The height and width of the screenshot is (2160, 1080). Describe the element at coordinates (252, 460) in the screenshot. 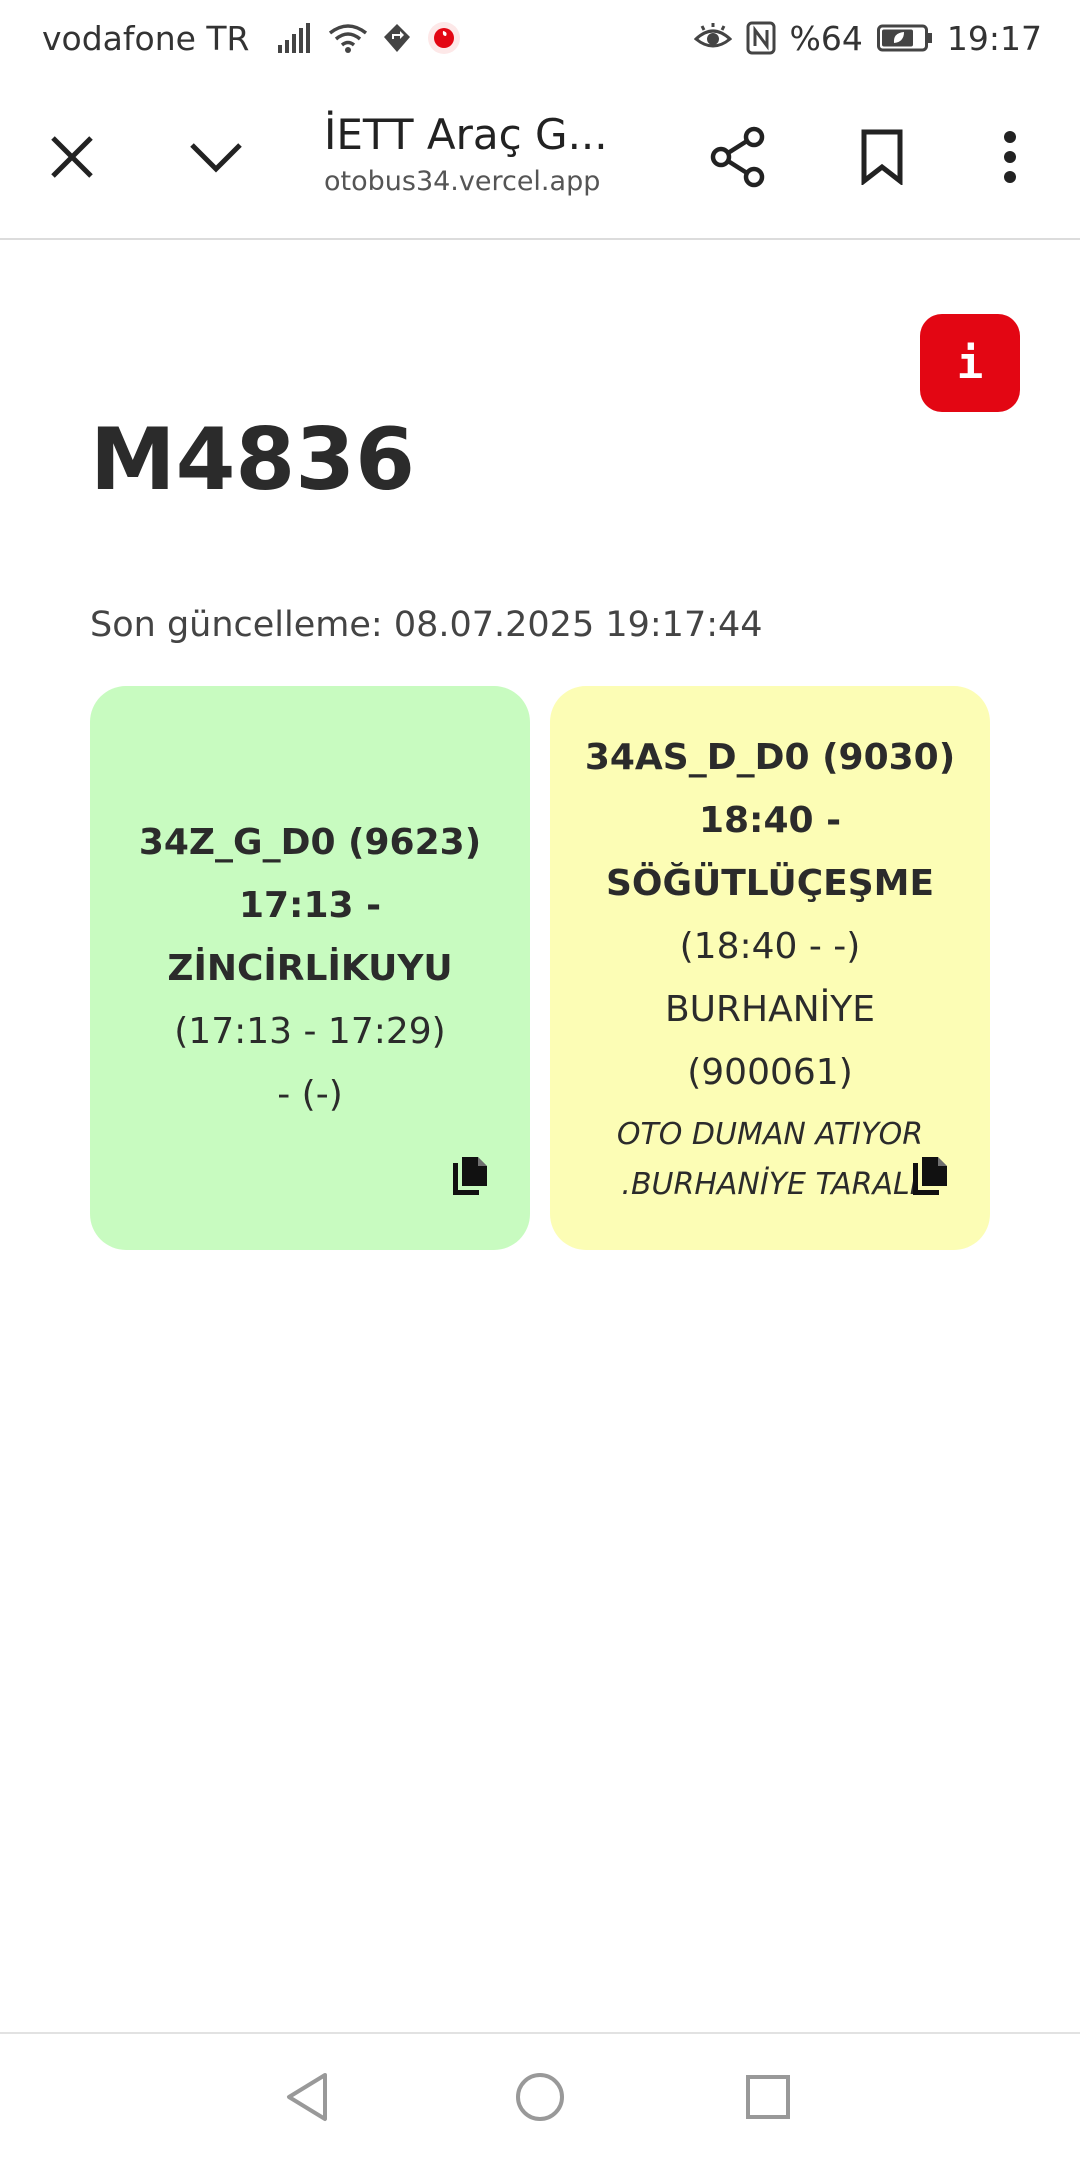

I see `vehicle-id: M4836` at that location.